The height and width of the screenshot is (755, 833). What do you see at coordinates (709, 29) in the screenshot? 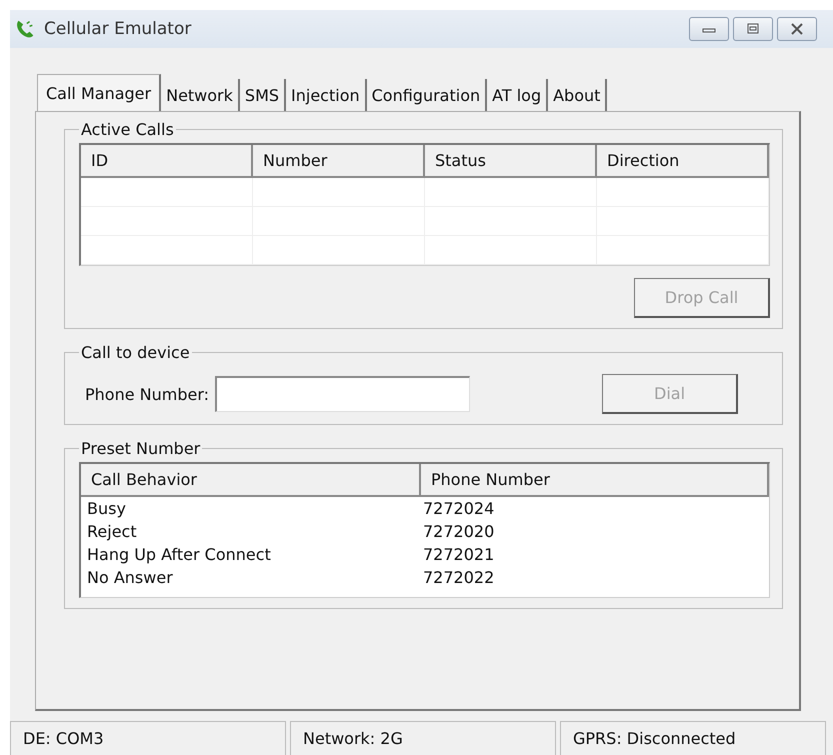
I see `minimize-button` at bounding box center [709, 29].